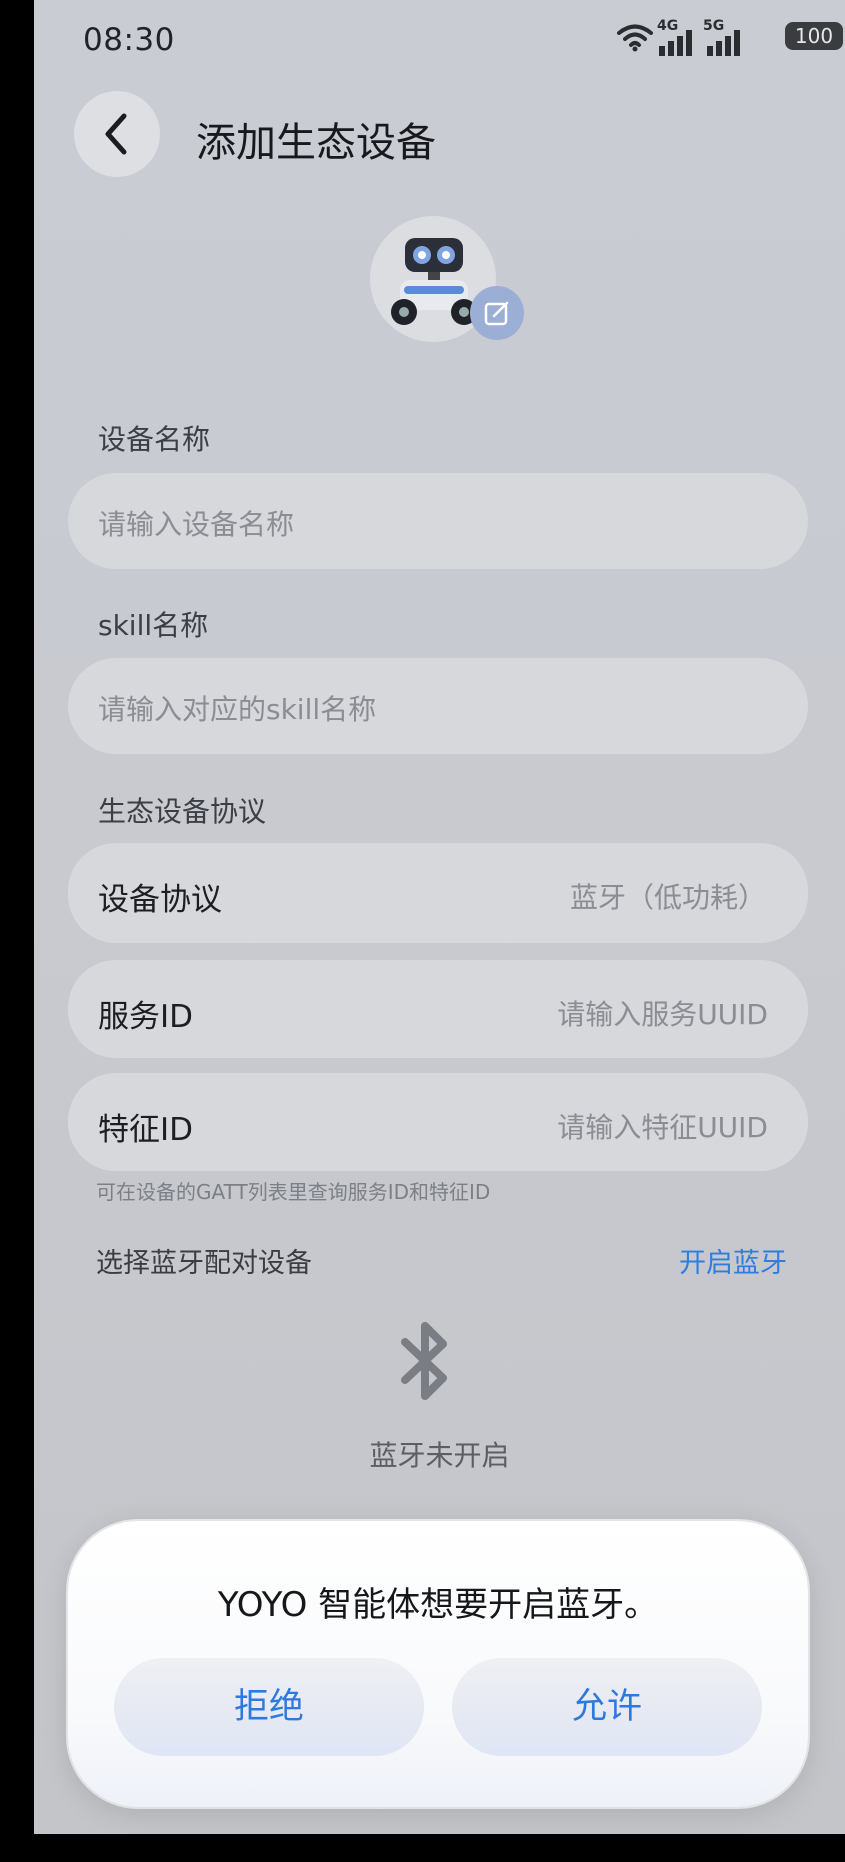 This screenshot has height=1862, width=845. What do you see at coordinates (662, 1127) in the screenshot?
I see `characteristic-id-placeholder: 请输入特征UUID` at bounding box center [662, 1127].